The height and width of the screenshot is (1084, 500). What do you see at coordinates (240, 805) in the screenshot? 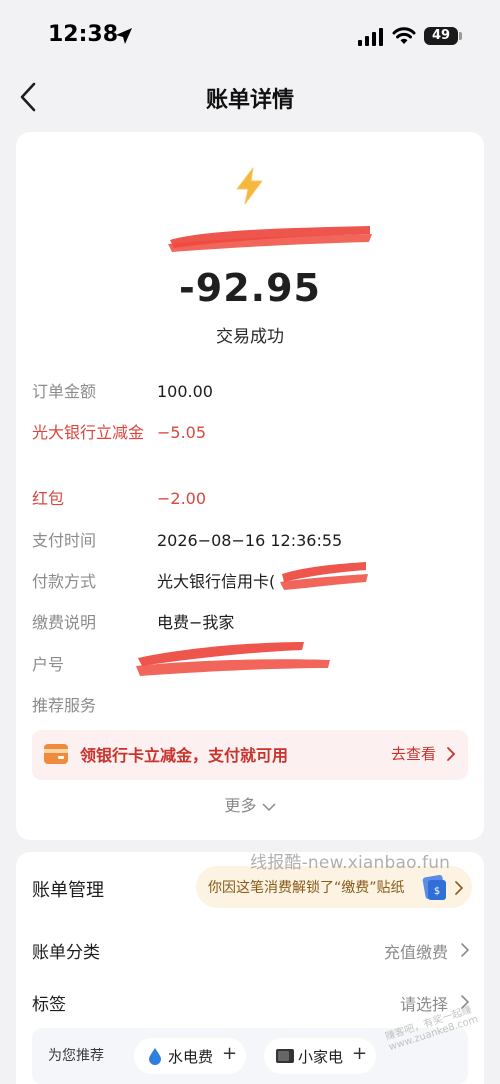
I see `more-label: 更多` at bounding box center [240, 805].